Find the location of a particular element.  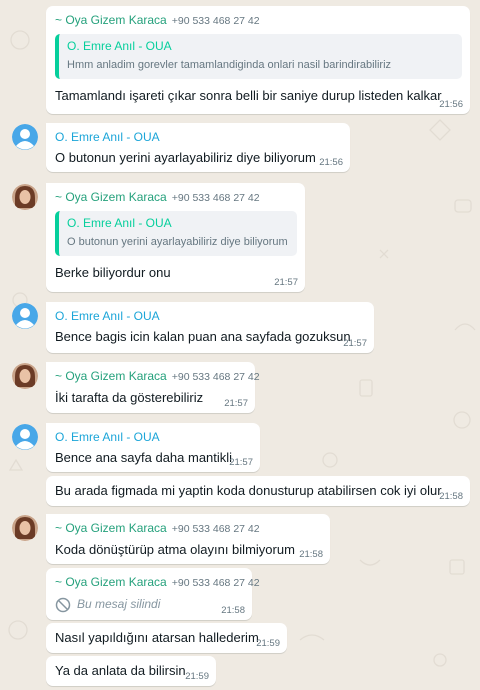

message-text: Bence ana sayfa daha mantikli is located at coordinates (144, 457).